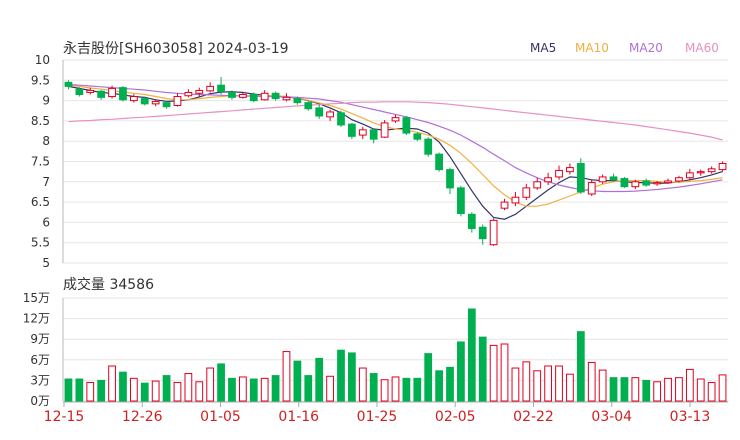 Image resolution: width=740 pixels, height=440 pixels. What do you see at coordinates (611, 417) in the screenshot?
I see `x-tick-label: 03-04` at bounding box center [611, 417].